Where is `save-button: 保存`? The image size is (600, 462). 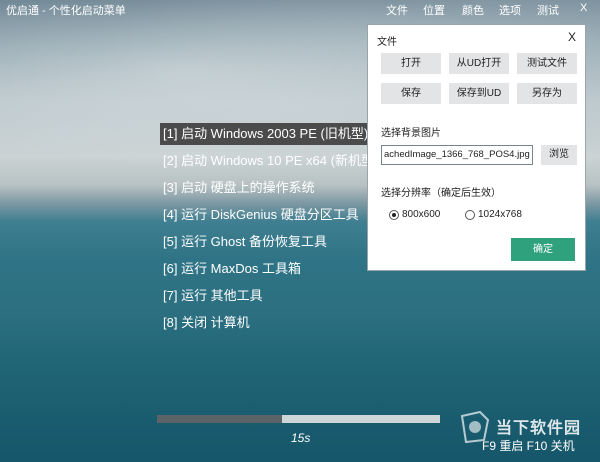
save-button: 保存 is located at coordinates (411, 93).